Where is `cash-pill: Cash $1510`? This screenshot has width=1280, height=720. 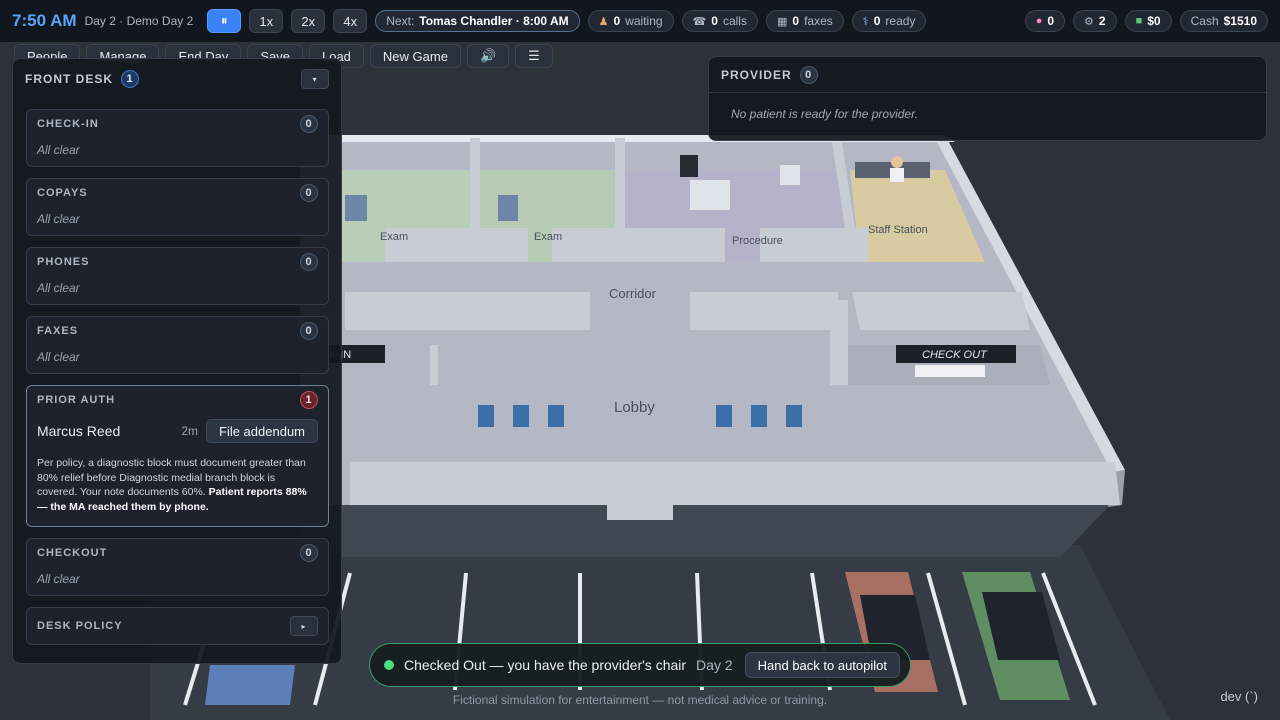 cash-pill: Cash $1510 is located at coordinates (1223, 21).